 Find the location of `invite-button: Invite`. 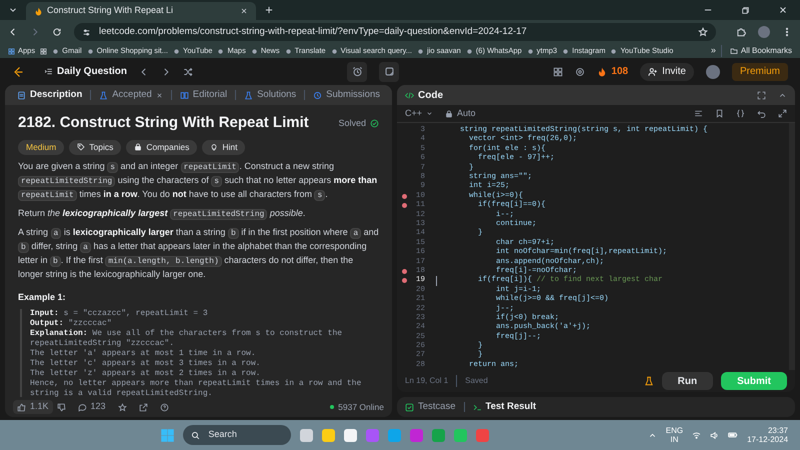

invite-button: Invite is located at coordinates (667, 71).